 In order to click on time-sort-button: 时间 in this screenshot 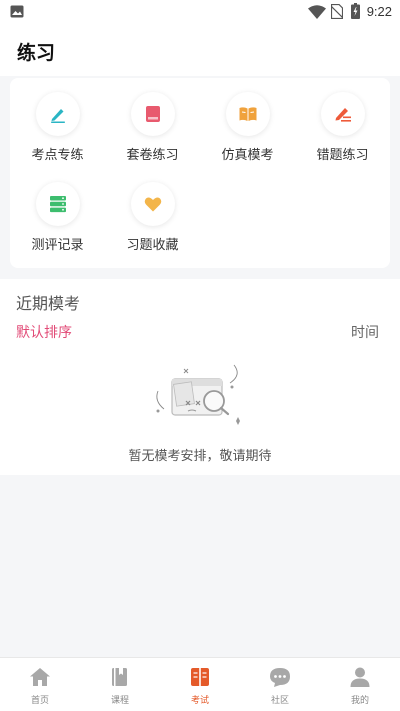, I will do `click(365, 332)`.